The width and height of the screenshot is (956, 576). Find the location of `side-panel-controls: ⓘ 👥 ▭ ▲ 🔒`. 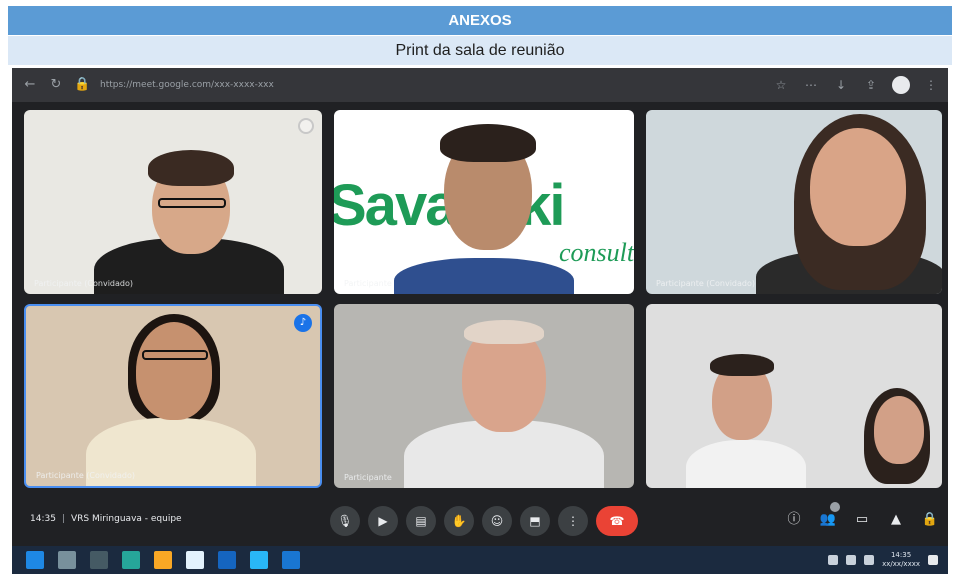

side-panel-controls: ⓘ 👥 ▭ ▲ 🔒 is located at coordinates (862, 517).